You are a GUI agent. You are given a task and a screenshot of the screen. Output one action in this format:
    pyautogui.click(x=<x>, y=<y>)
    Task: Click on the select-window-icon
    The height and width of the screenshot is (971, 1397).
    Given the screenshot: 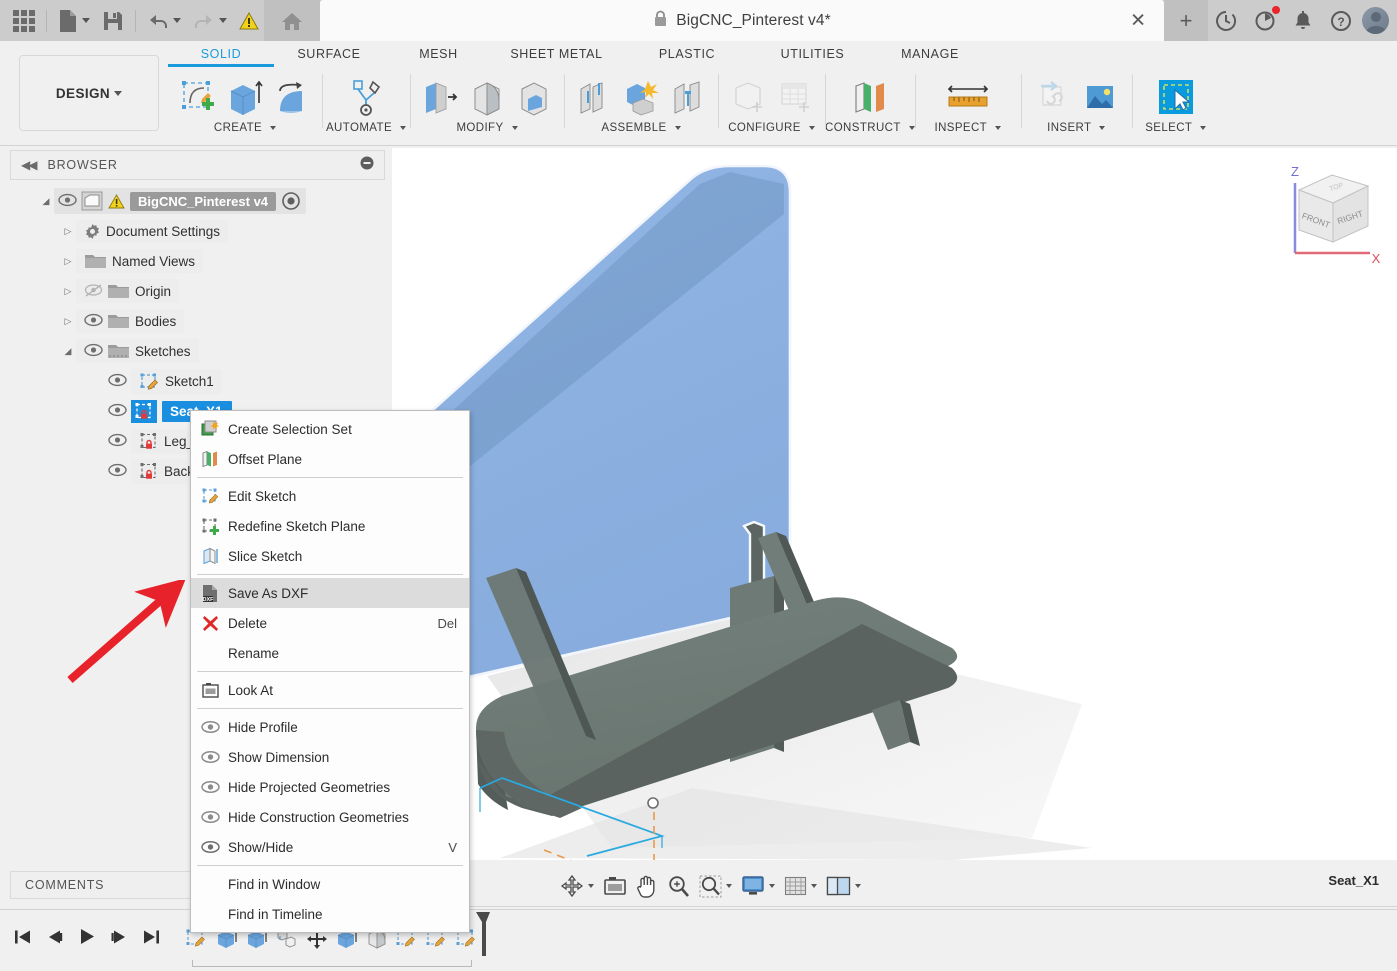 What is the action you would take?
    pyautogui.click(x=1176, y=97)
    